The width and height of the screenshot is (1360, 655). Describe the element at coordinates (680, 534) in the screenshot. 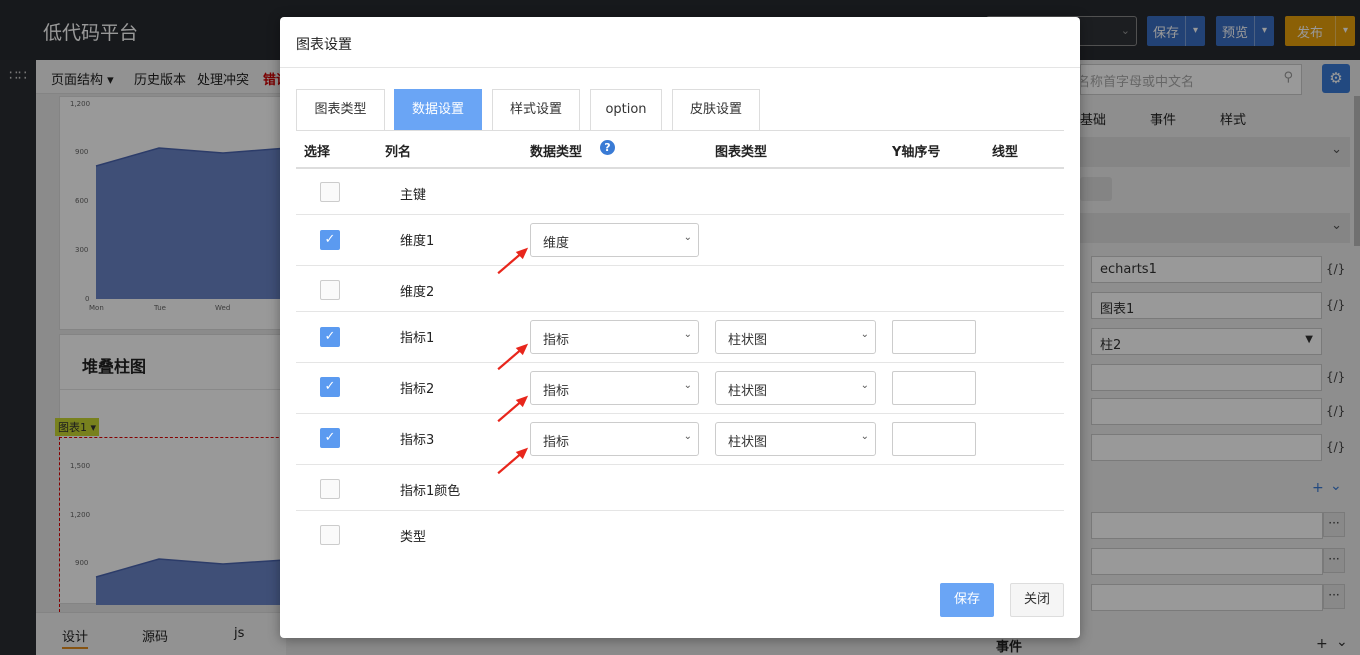

I see `table-row: 类型` at that location.